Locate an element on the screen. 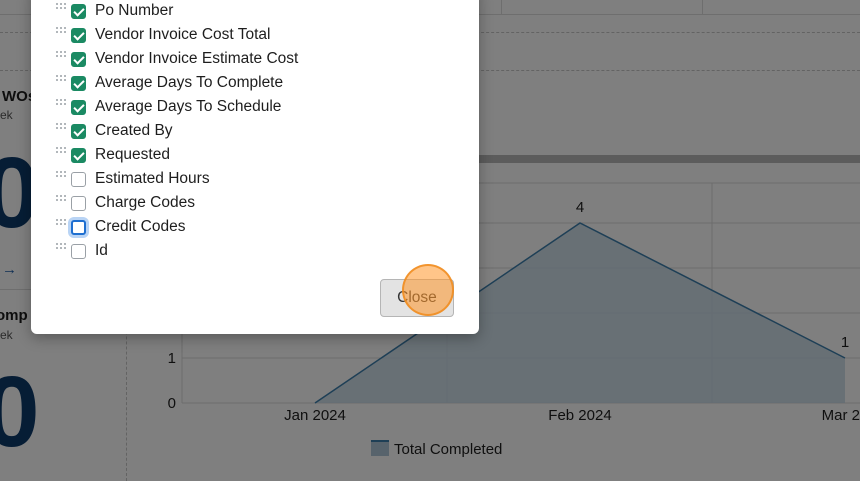  column-option-label: Estimated Hours is located at coordinates (152, 178).